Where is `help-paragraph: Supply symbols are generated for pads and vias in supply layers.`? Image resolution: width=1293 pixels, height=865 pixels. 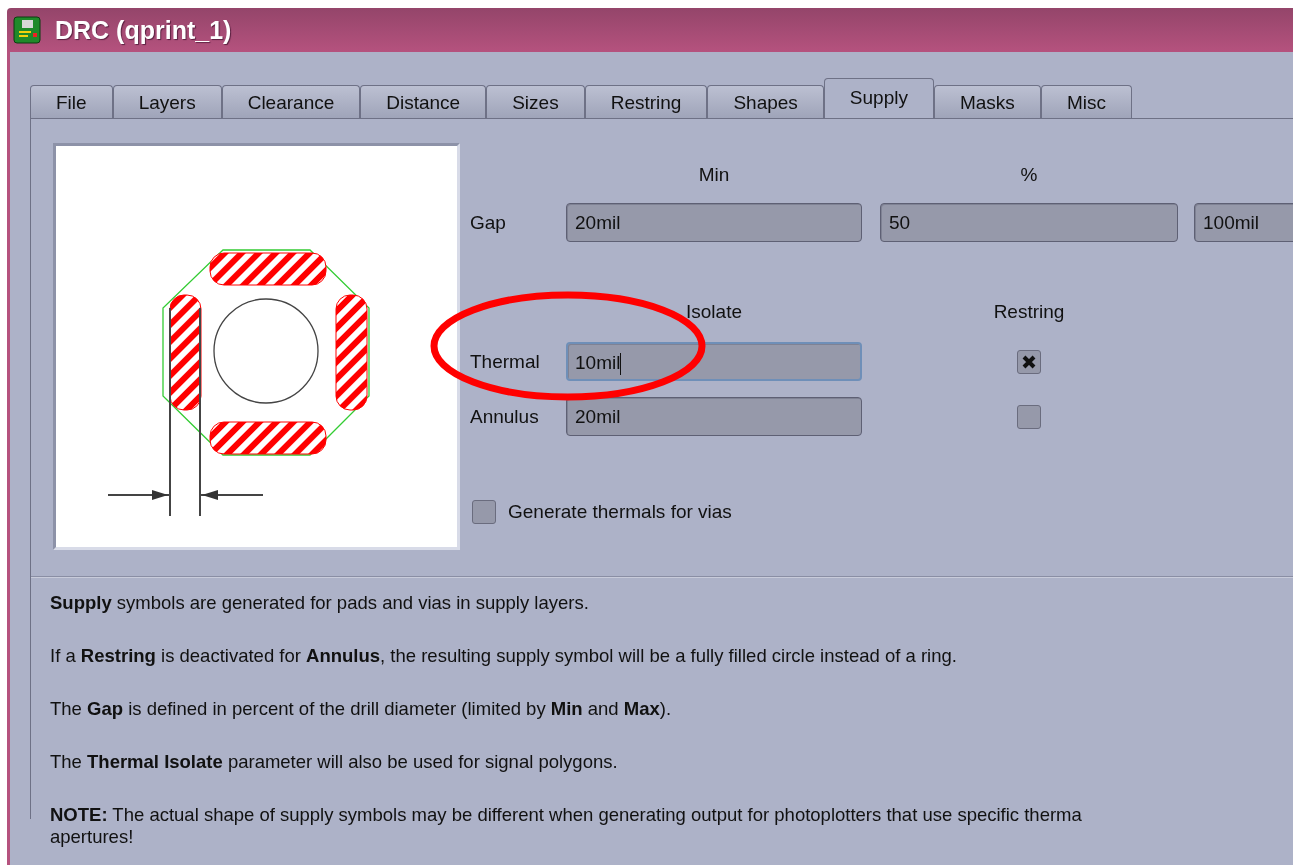 help-paragraph: Supply symbols are generated for pads and vias in supply layers. is located at coordinates (320, 603).